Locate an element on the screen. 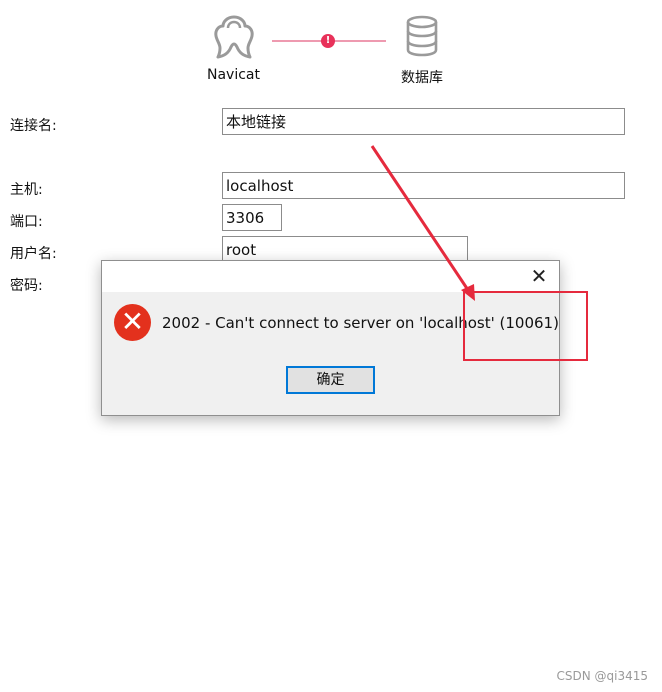 The image size is (662, 692). error-icon: ✕ is located at coordinates (132, 322).